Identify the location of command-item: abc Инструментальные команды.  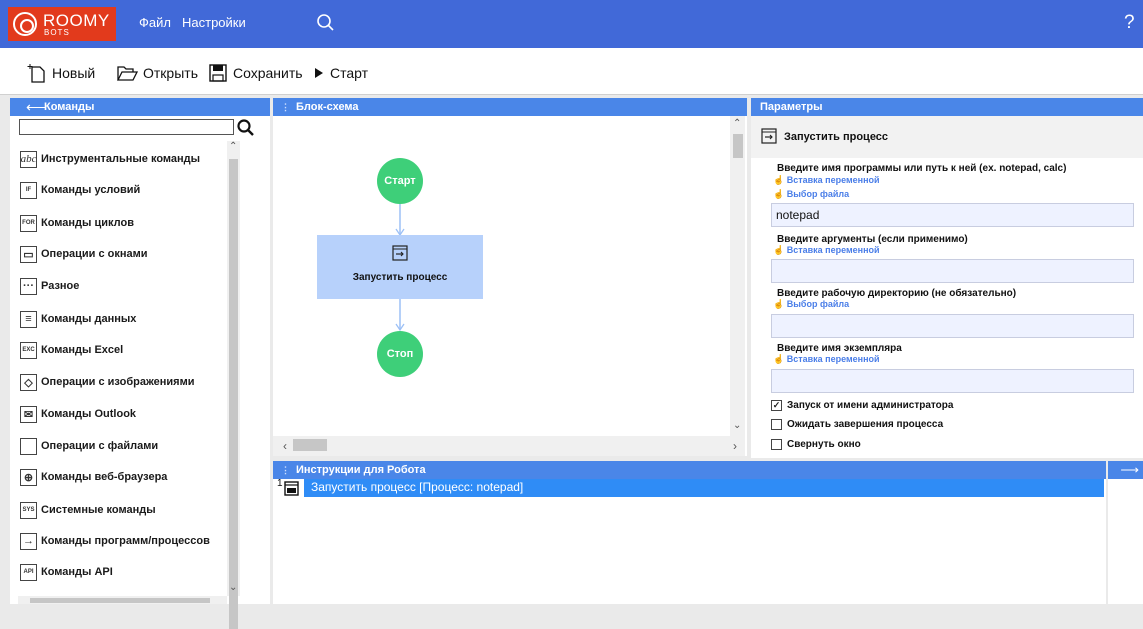
(110, 159).